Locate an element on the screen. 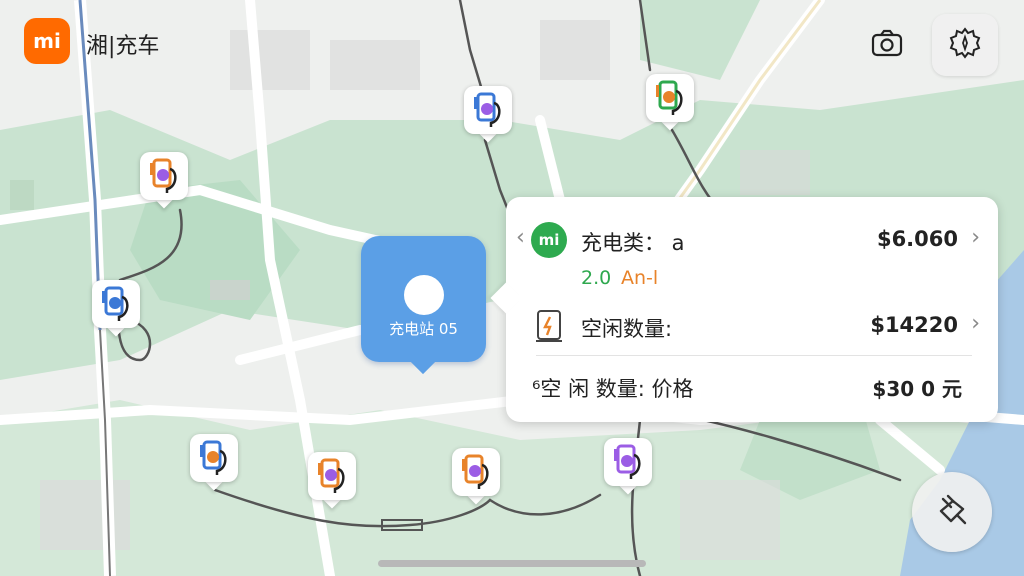 The width and height of the screenshot is (1024, 576). charge-type-price: $6.060 is located at coordinates (917, 239).